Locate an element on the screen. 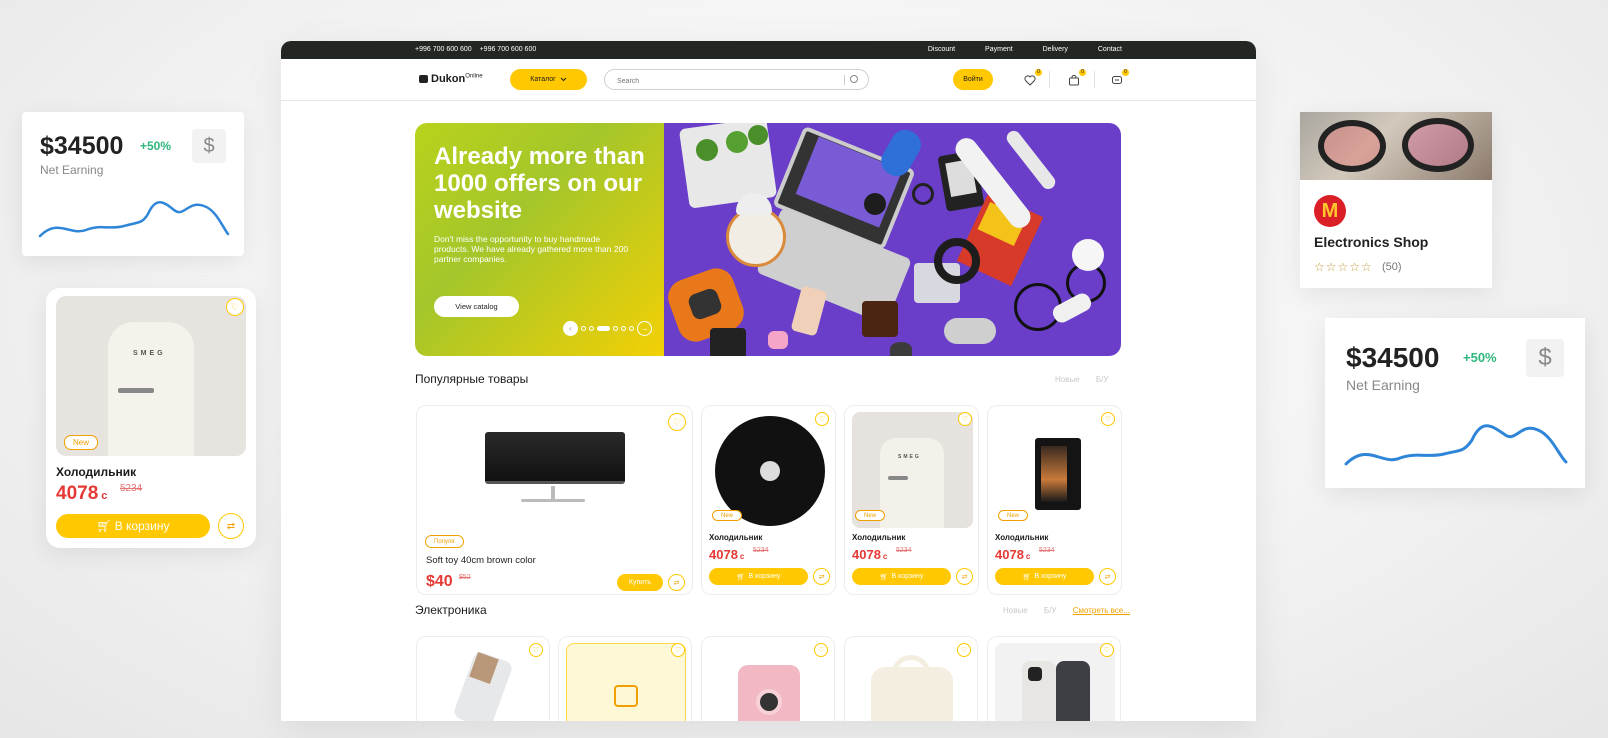 This screenshot has height=738, width=1608. carousel-next-icon: → is located at coordinates (644, 328).